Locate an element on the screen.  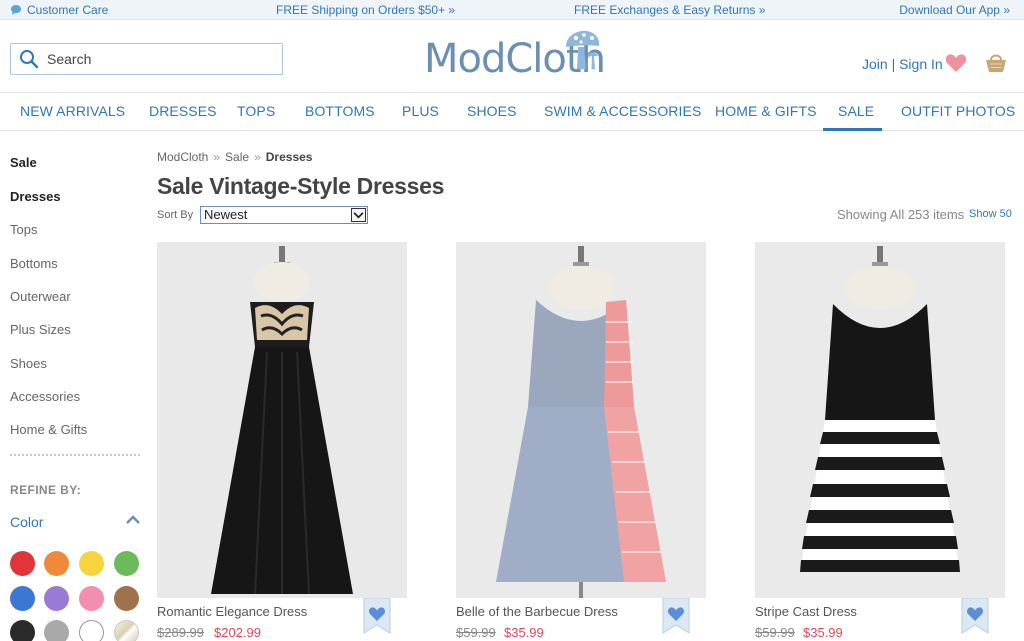
color-swatch-red is located at coordinates (22, 563).